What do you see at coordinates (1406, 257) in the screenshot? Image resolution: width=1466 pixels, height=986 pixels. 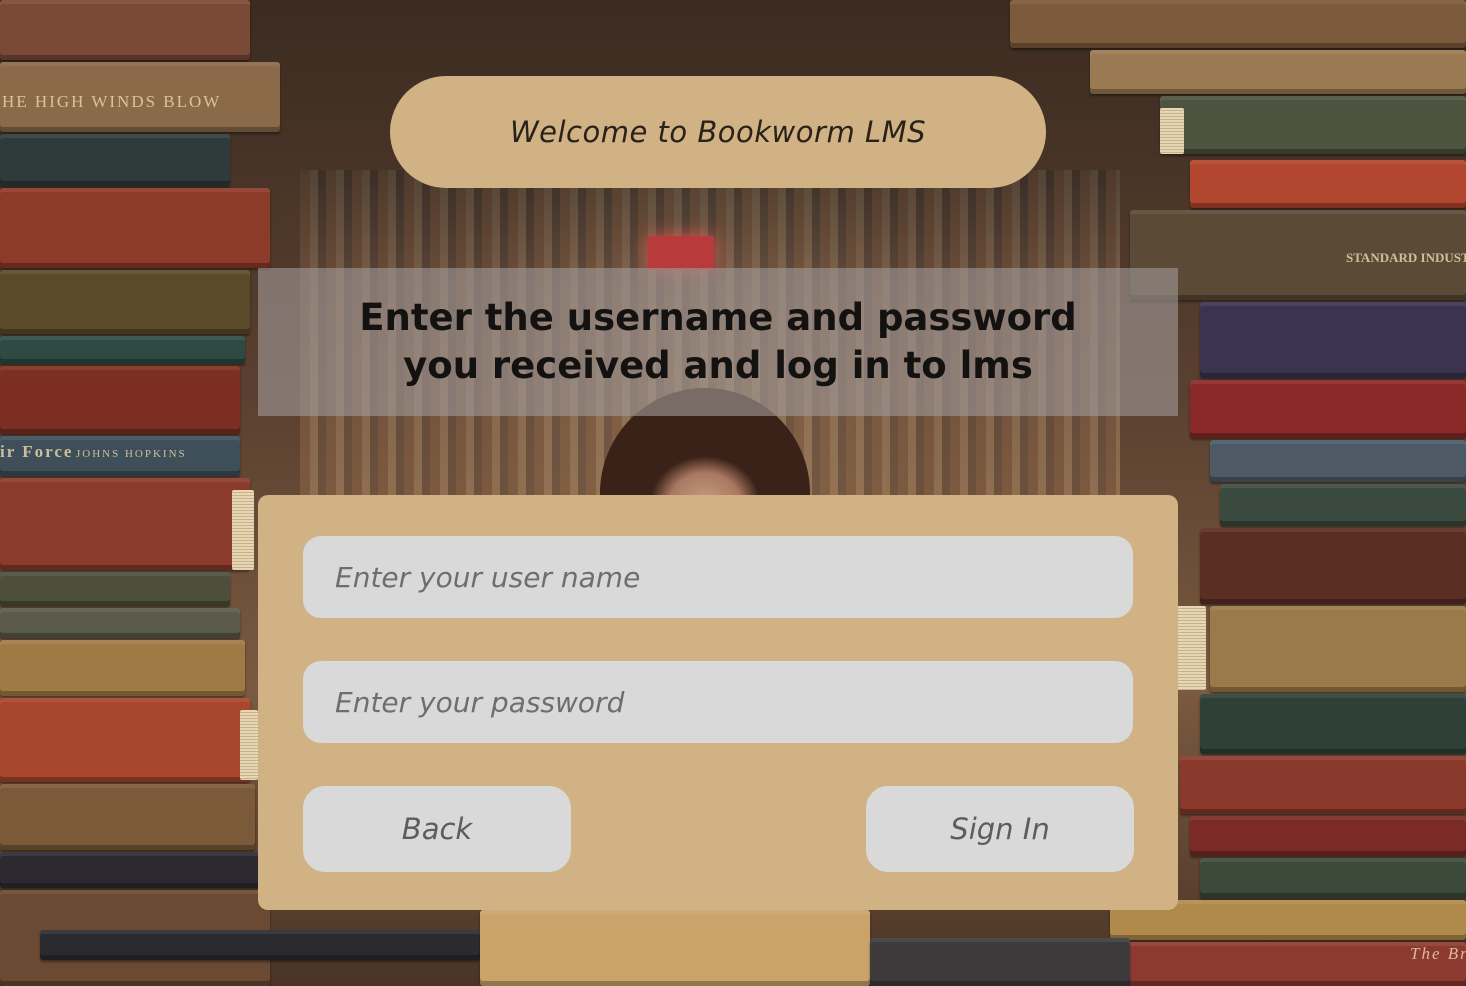 I see `spine-text: STANDARD INDUSTRI` at bounding box center [1406, 257].